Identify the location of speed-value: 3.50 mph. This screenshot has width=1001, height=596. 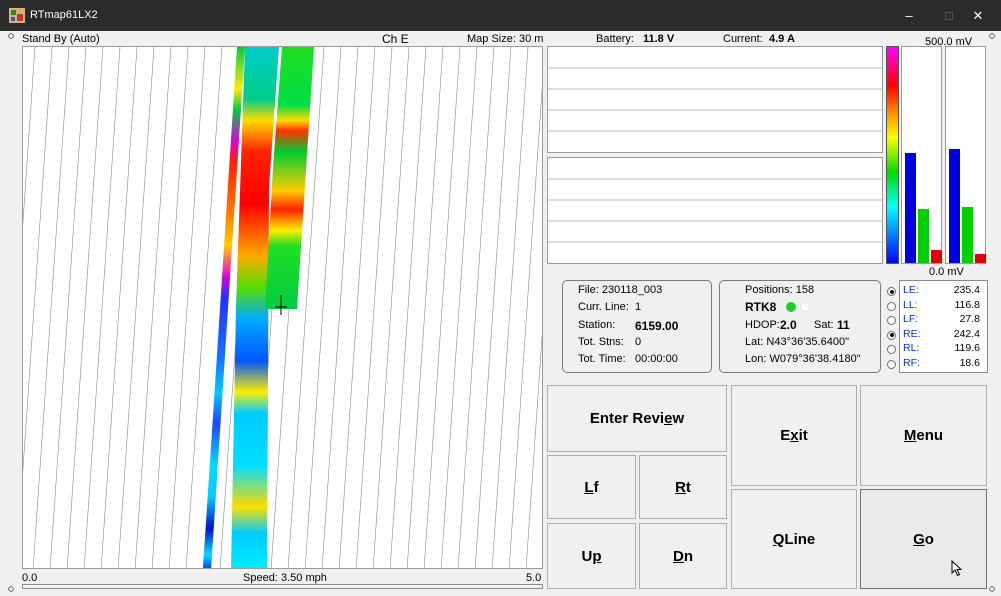
(304, 578).